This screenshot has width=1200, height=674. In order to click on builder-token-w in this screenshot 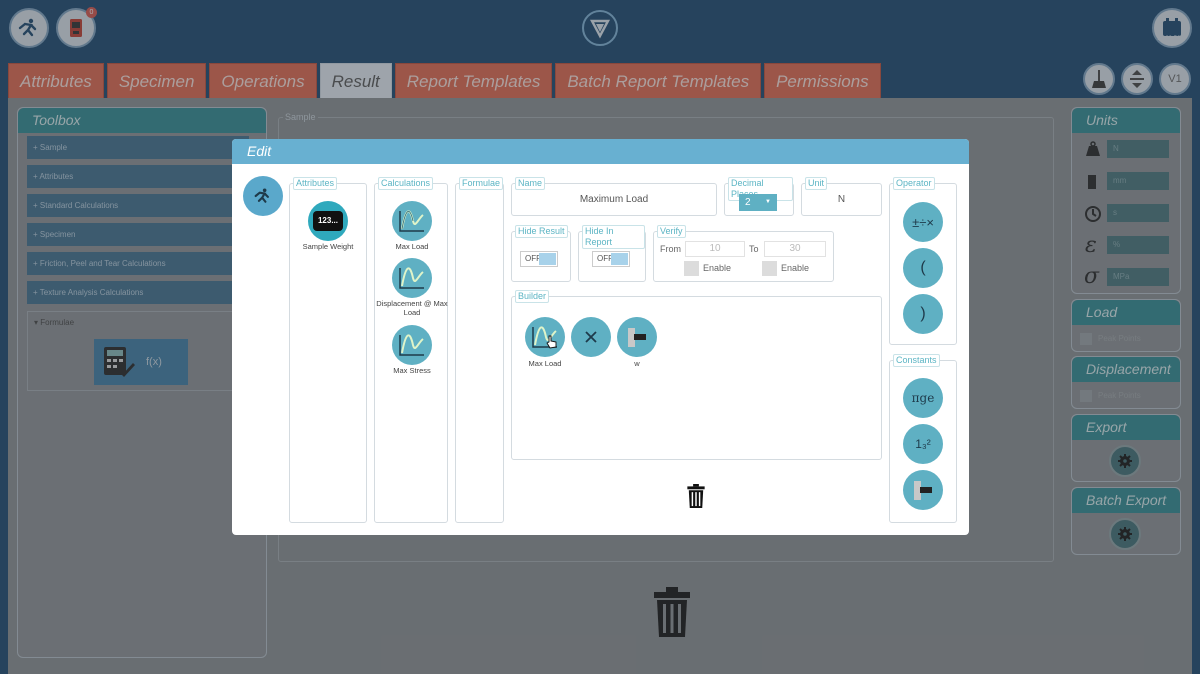, I will do `click(637, 337)`.